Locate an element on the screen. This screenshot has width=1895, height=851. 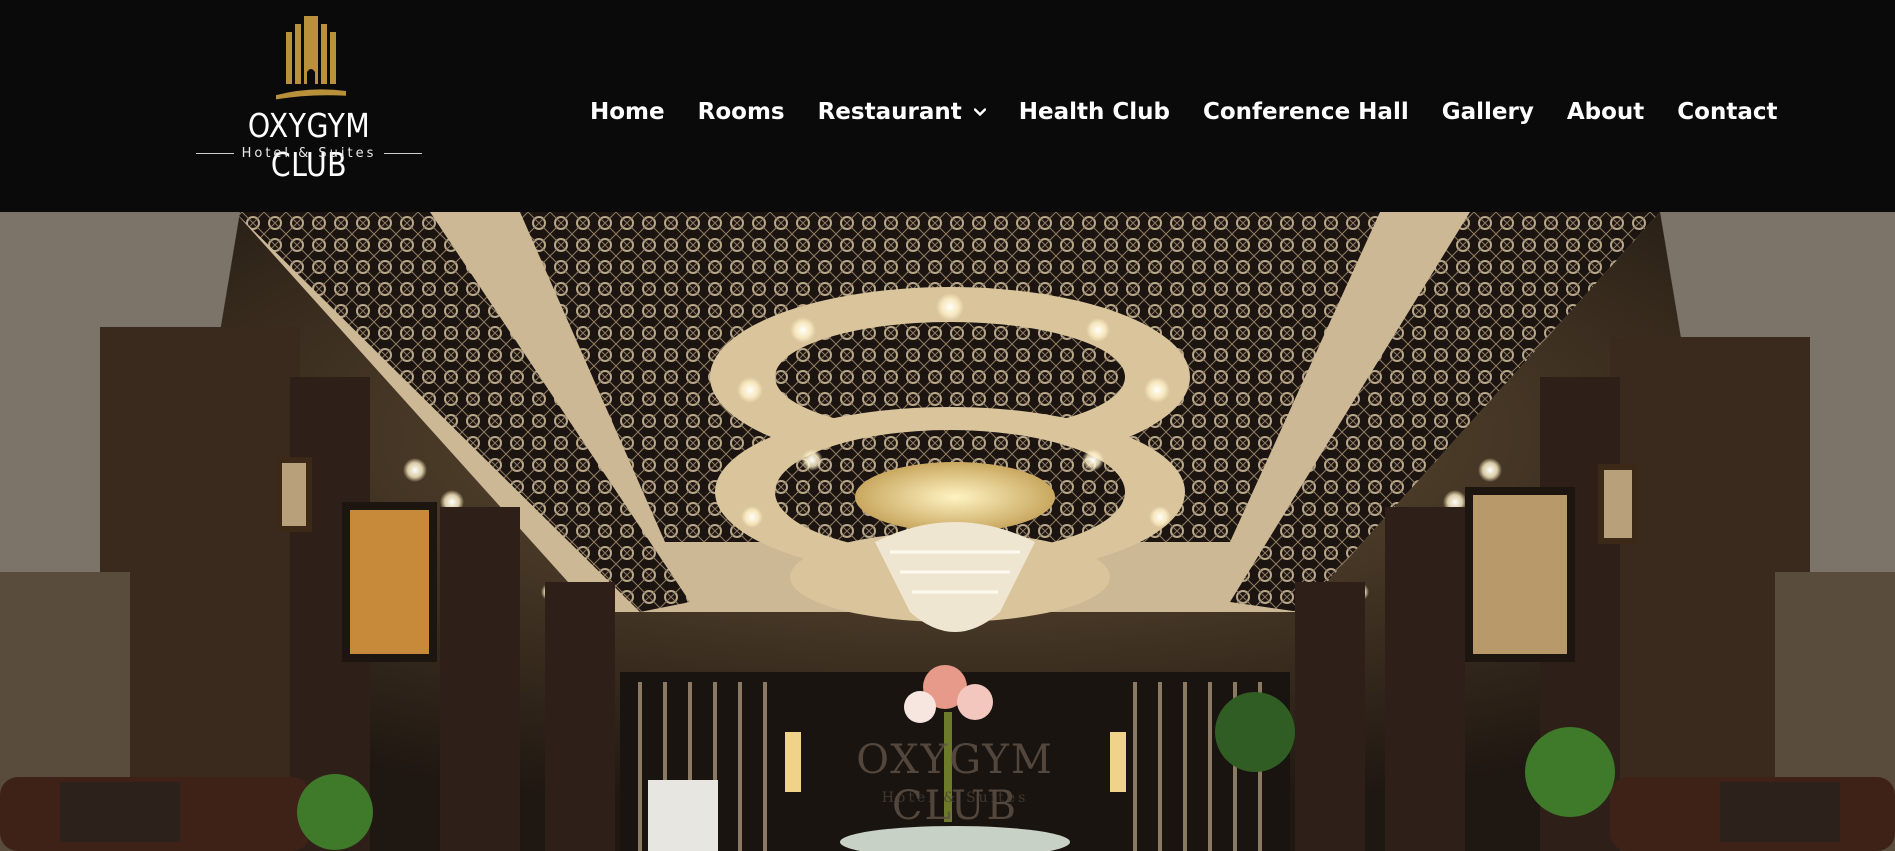
hero-signage: OXYGYM CLUB is located at coordinates (955, 783).